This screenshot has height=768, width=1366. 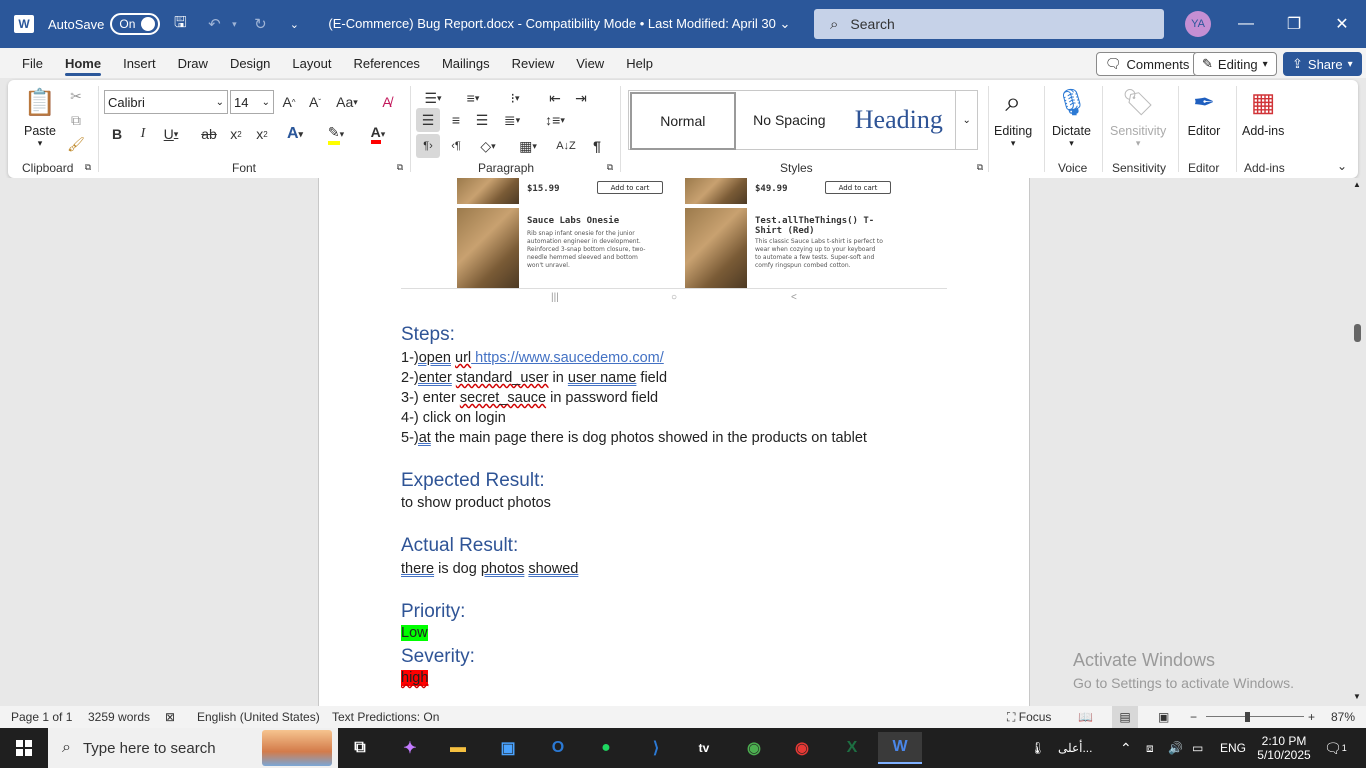 I want to click on italic-icon: I, so click(x=143, y=134).